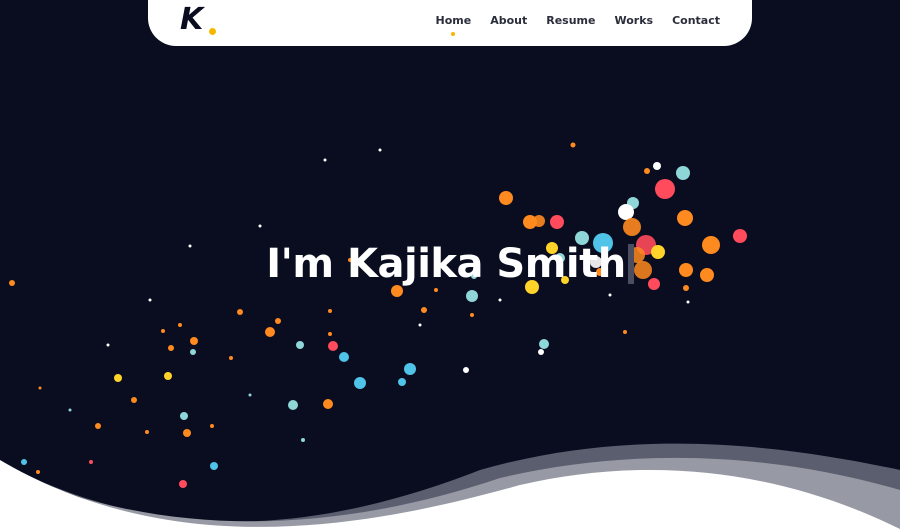 The width and height of the screenshot is (900, 529). Describe the element at coordinates (696, 20) in the screenshot. I see `nav-item-contact: Contact` at that location.